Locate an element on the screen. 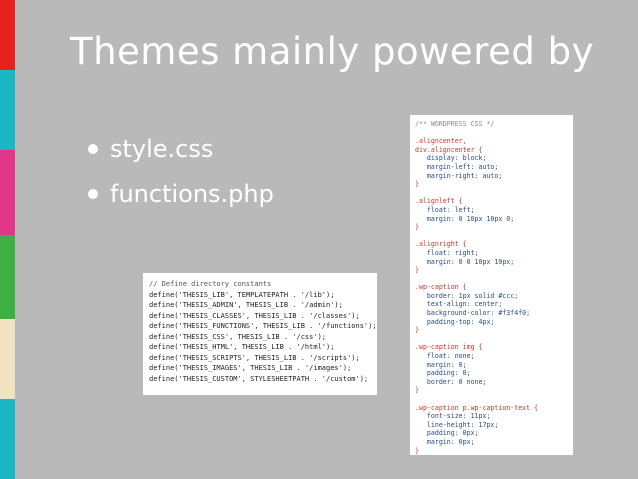 The width and height of the screenshot is (638, 479). code-line: float: right; is located at coordinates (447, 252).